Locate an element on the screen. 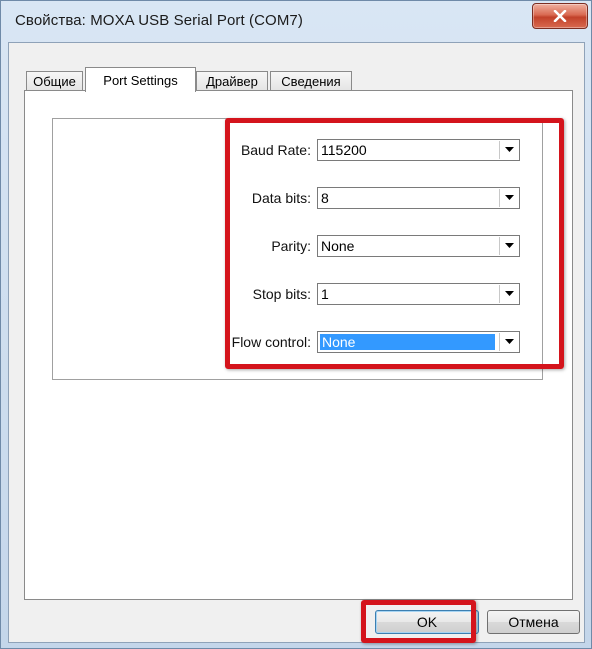  tab-label: Сведения is located at coordinates (311, 81).